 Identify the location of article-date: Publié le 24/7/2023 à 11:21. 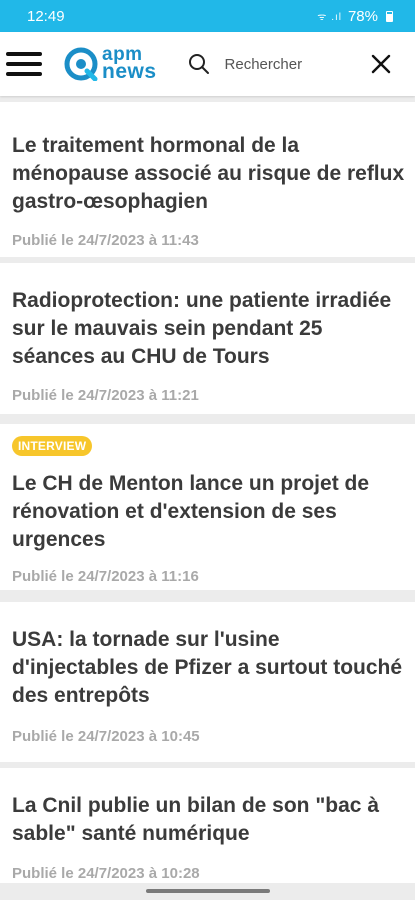
(105, 395).